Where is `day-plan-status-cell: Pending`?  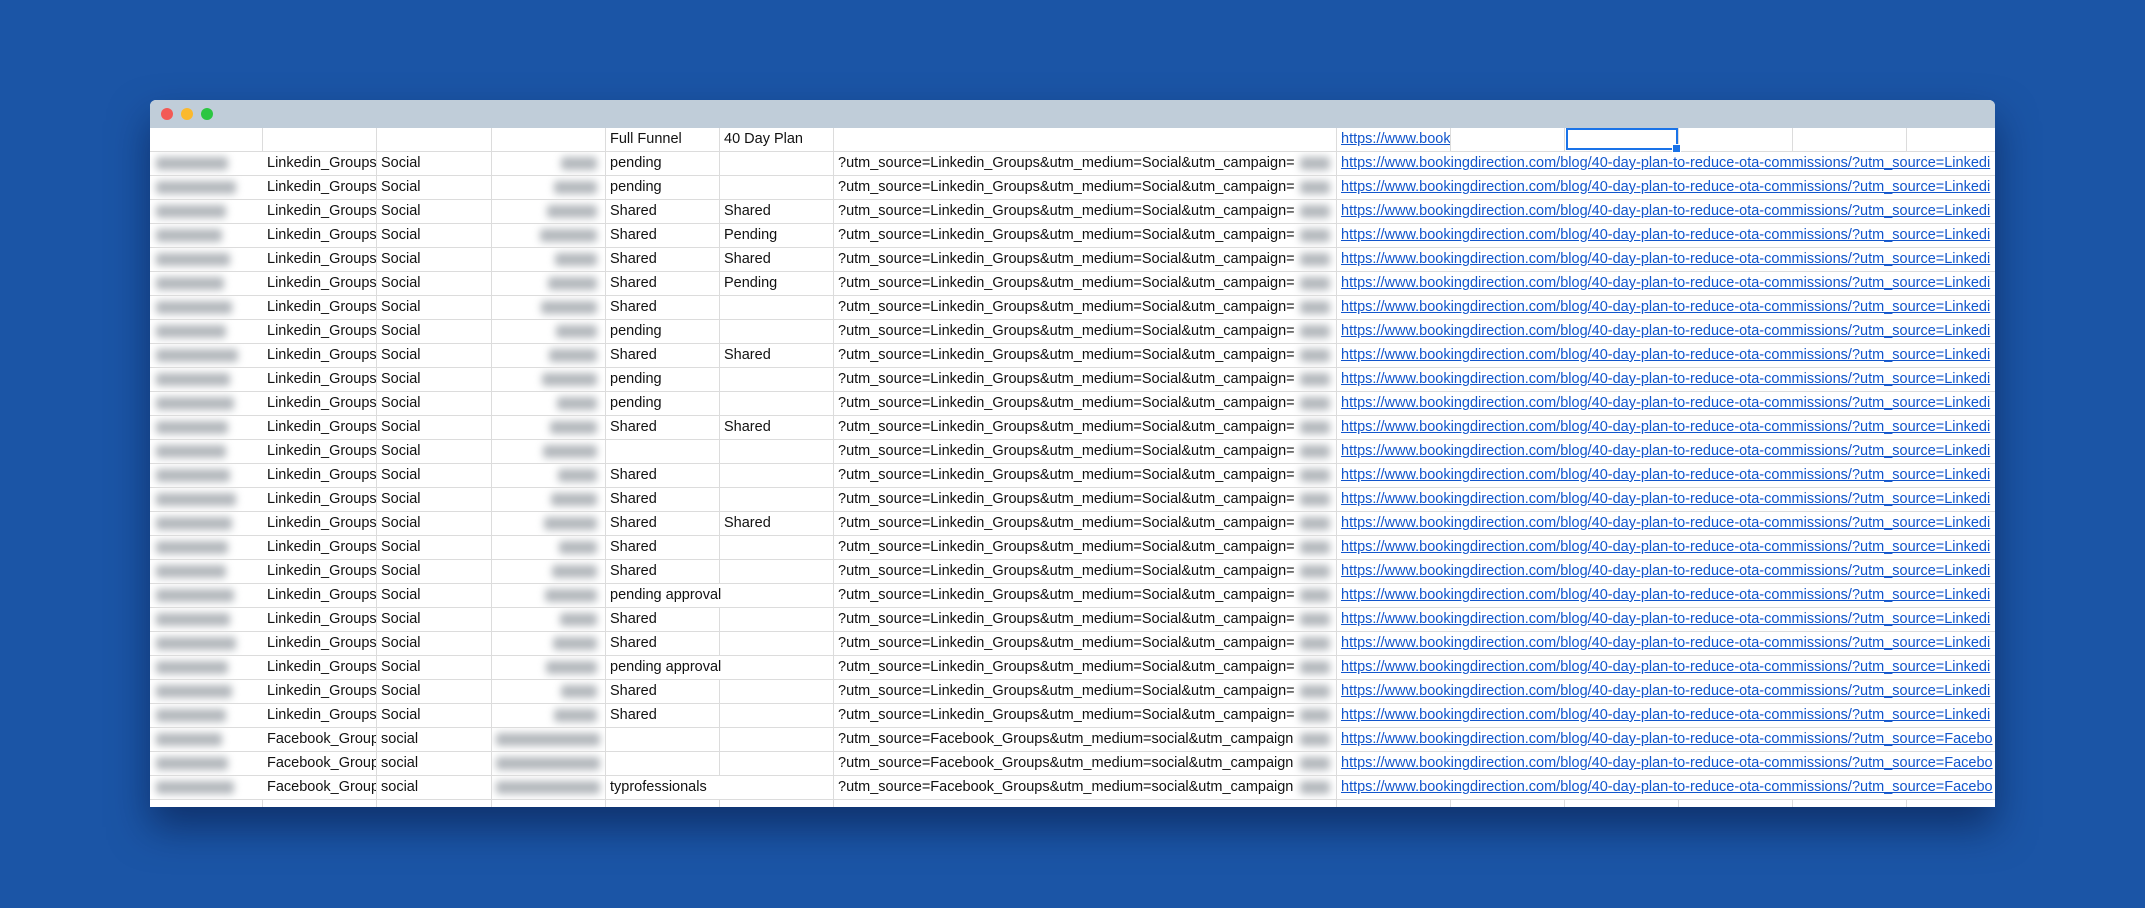
day-plan-status-cell: Pending is located at coordinates (777, 283).